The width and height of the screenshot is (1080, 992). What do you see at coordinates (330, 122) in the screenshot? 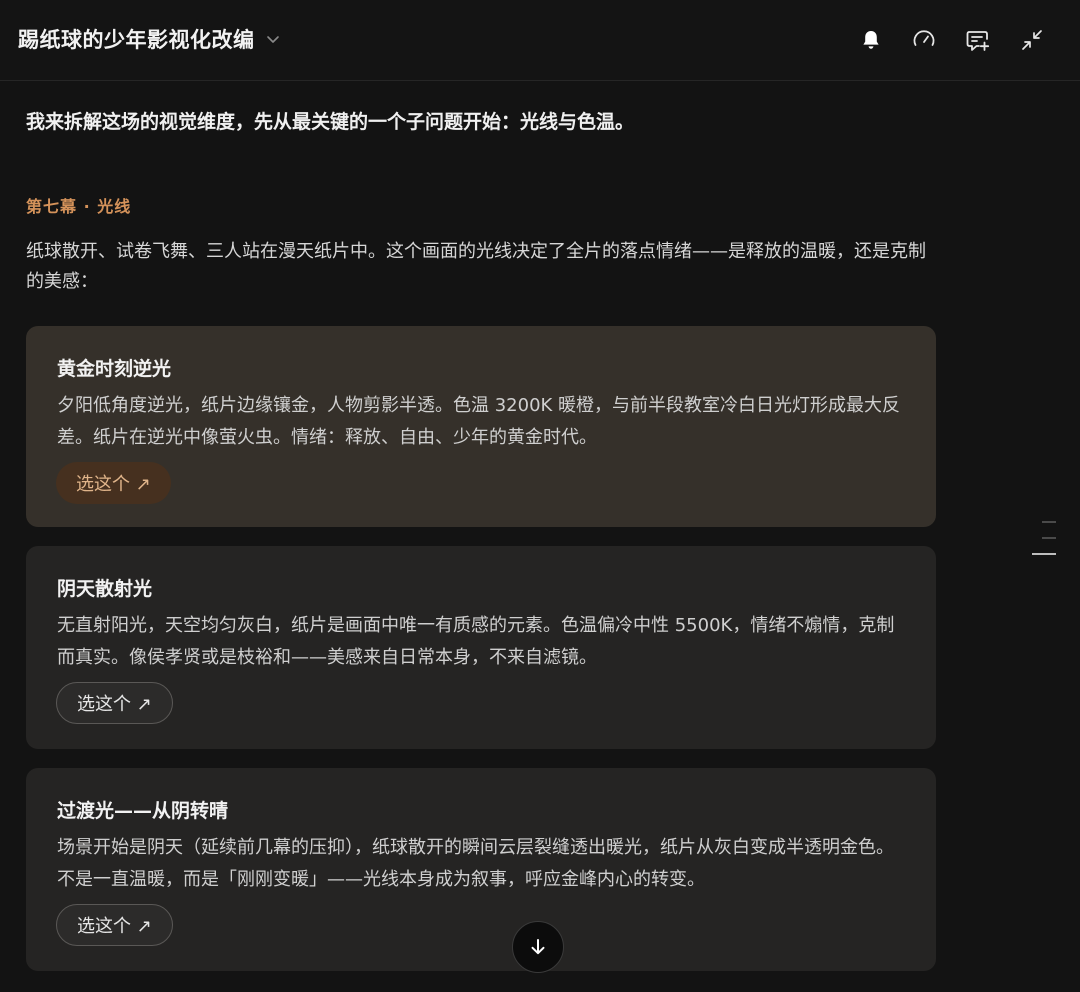
I see `intro-text: 我来拆解这场的视觉维度，先从最关键的一个子问题开始：光线与色温。` at bounding box center [330, 122].